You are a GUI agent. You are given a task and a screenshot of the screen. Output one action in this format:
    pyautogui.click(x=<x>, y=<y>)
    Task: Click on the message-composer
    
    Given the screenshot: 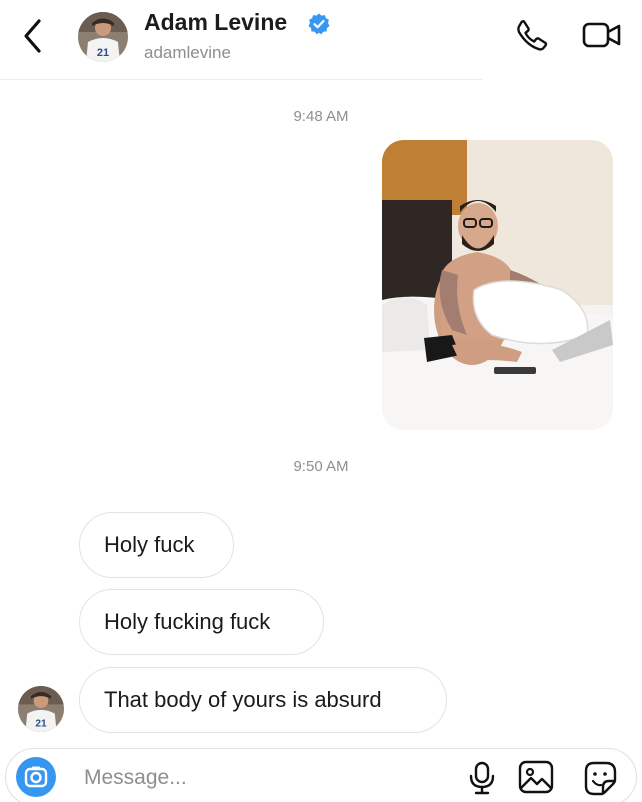 What is the action you would take?
    pyautogui.click(x=321, y=775)
    